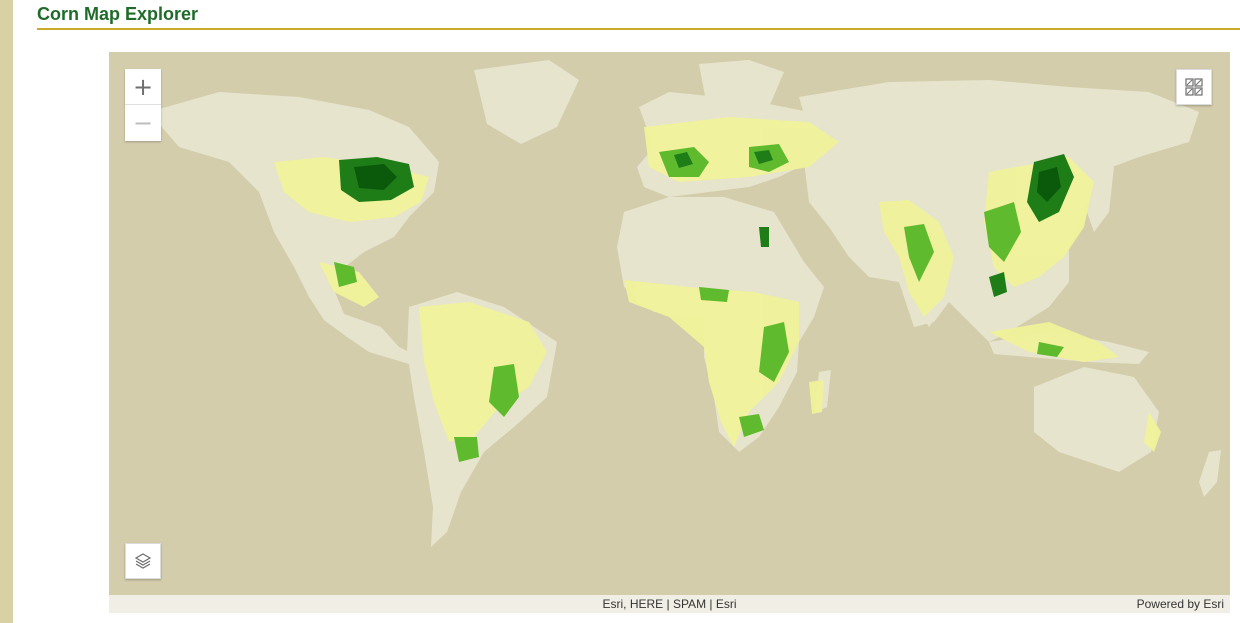  What do you see at coordinates (6, 311) in the screenshot?
I see `left-rail` at bounding box center [6, 311].